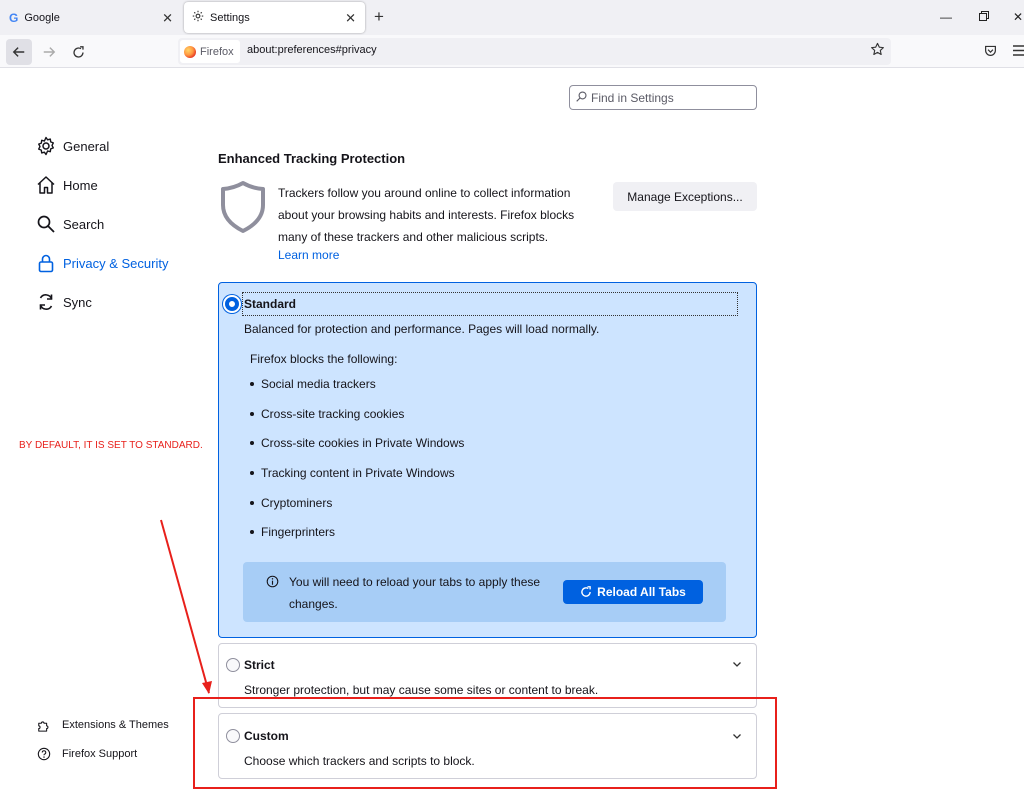  What do you see at coordinates (990, 52) in the screenshot?
I see `pocket-icon` at bounding box center [990, 52].